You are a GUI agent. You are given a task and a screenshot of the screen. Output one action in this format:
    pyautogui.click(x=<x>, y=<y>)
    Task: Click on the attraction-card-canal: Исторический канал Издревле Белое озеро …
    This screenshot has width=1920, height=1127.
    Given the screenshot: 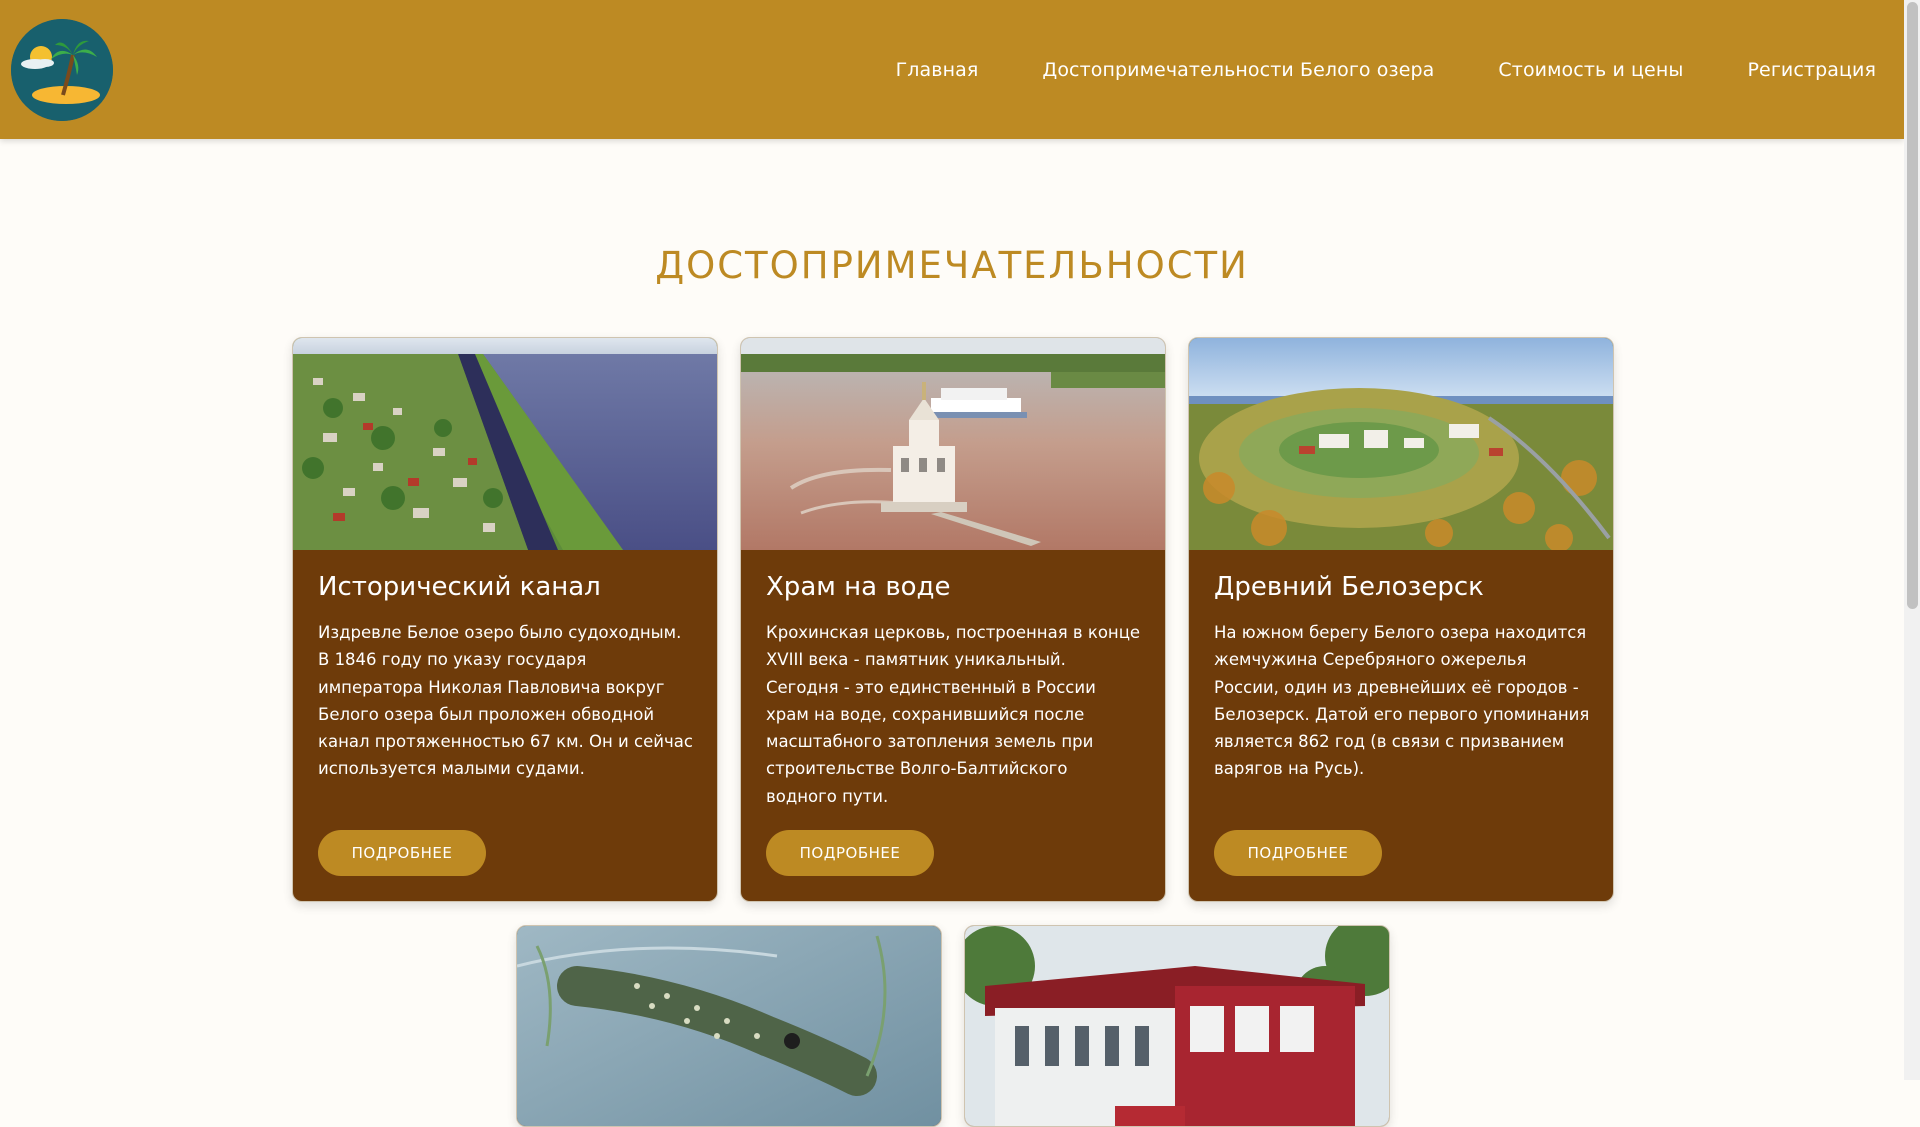 What is the action you would take?
    pyautogui.click(x=505, y=619)
    